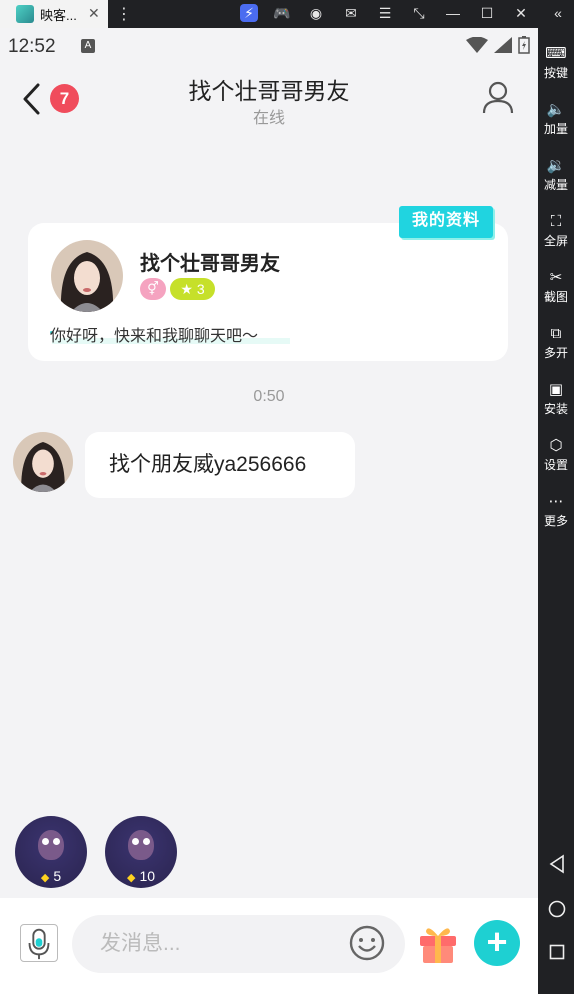 This screenshot has width=574, height=994. What do you see at coordinates (210, 264) in the screenshot?
I see `profile-name: 找个壮哥哥男友` at bounding box center [210, 264].